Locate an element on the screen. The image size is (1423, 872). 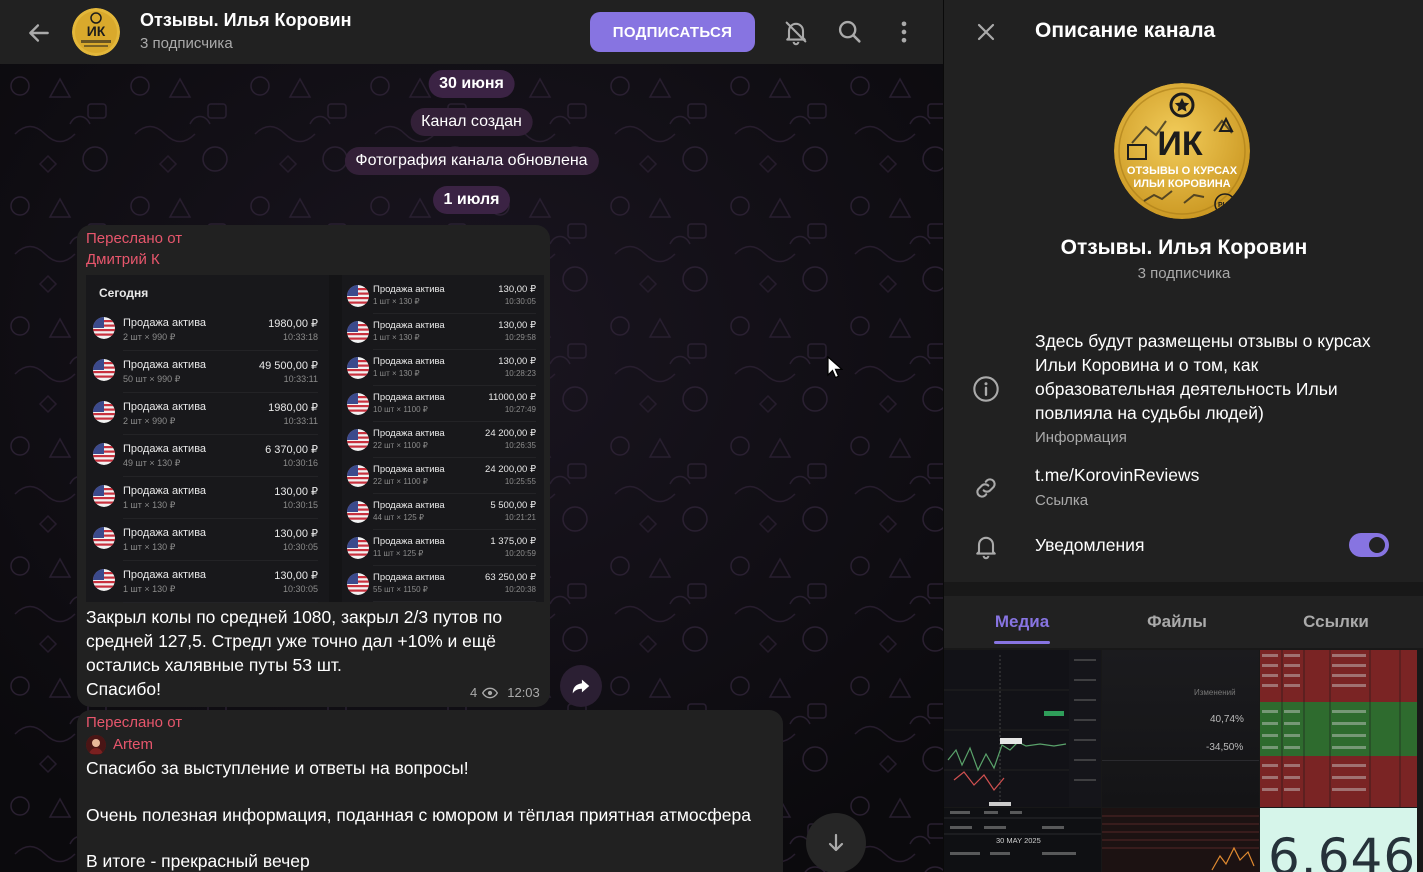
tab-files: Файлы is located at coordinates (1177, 622).